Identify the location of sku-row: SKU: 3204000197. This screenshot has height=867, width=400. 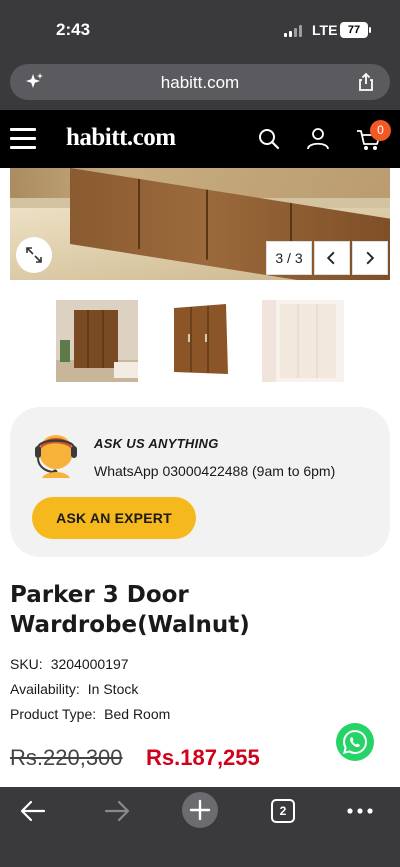
(69, 664).